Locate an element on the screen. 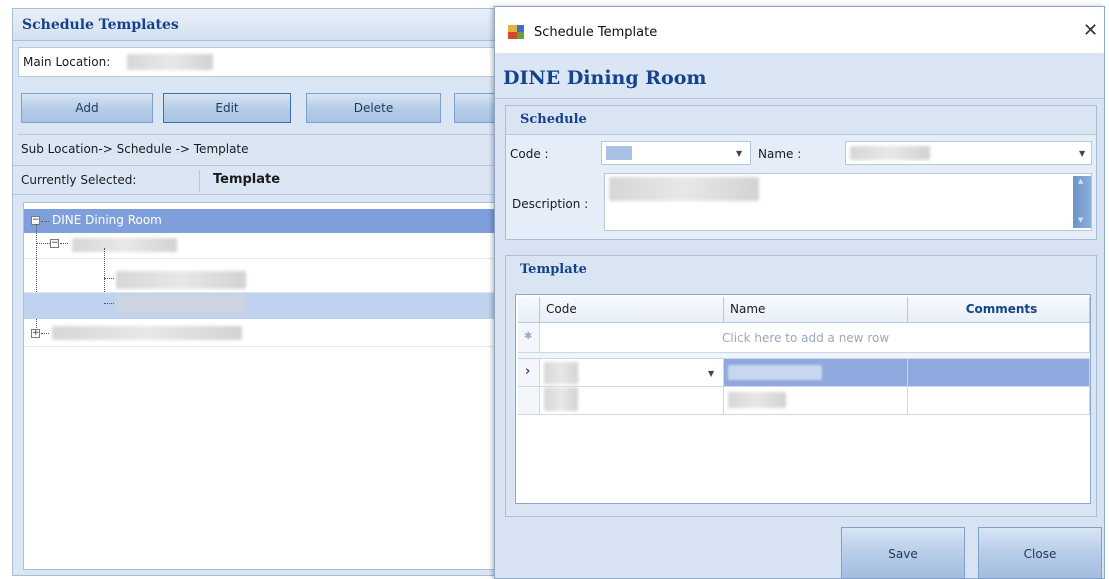  grid-row-indicator-header is located at coordinates (529, 310).